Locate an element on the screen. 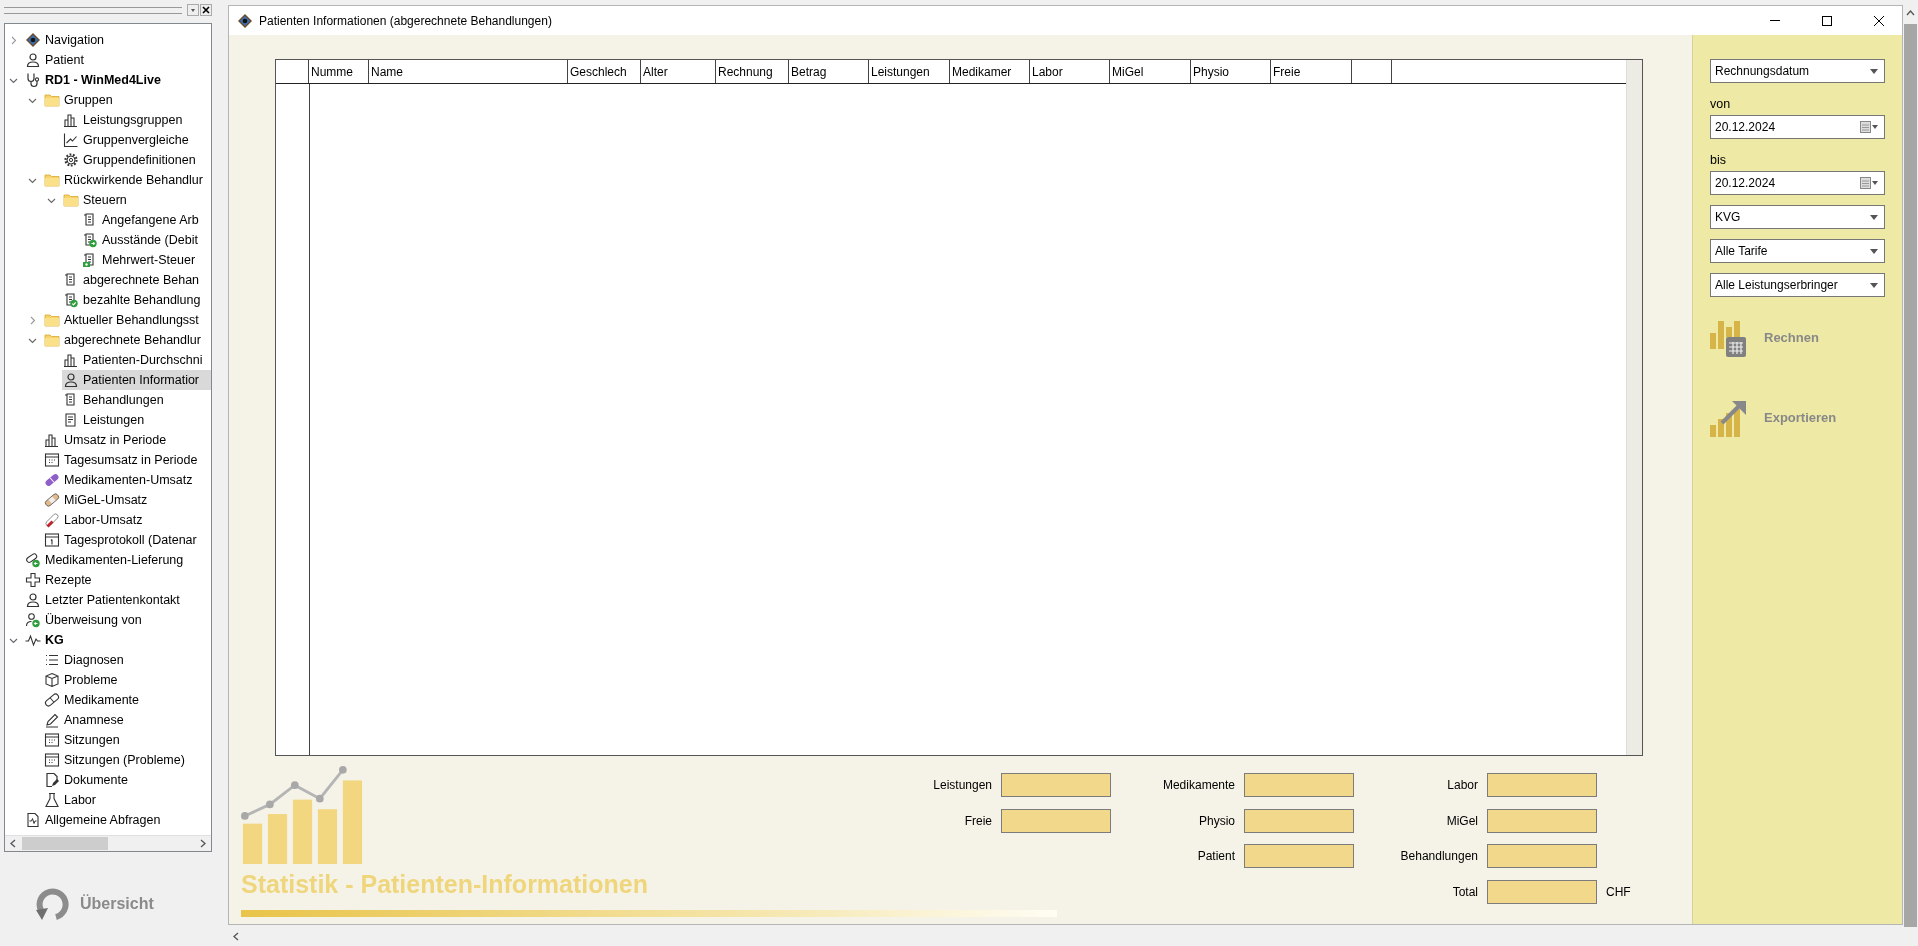  tree-item: Mehrwert-Steuer is located at coordinates (146, 260).